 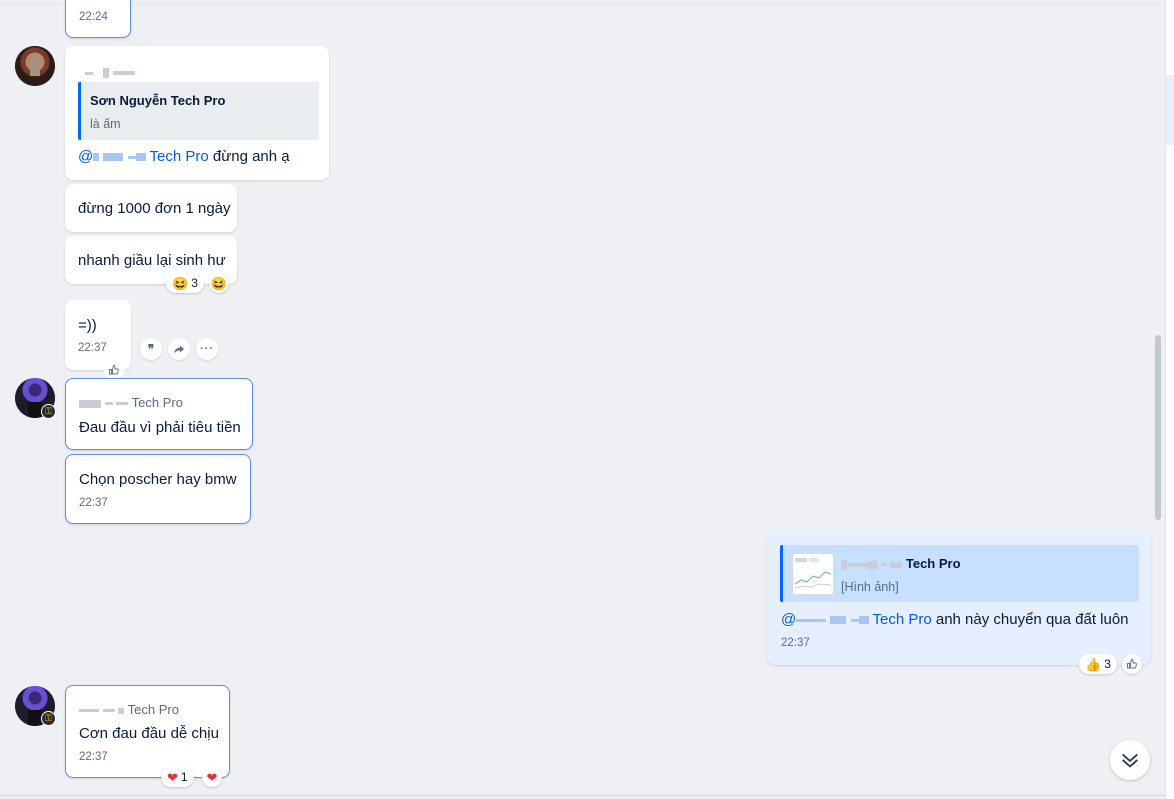 I want to click on quoted-text: [Hình ảnh], so click(x=870, y=587).